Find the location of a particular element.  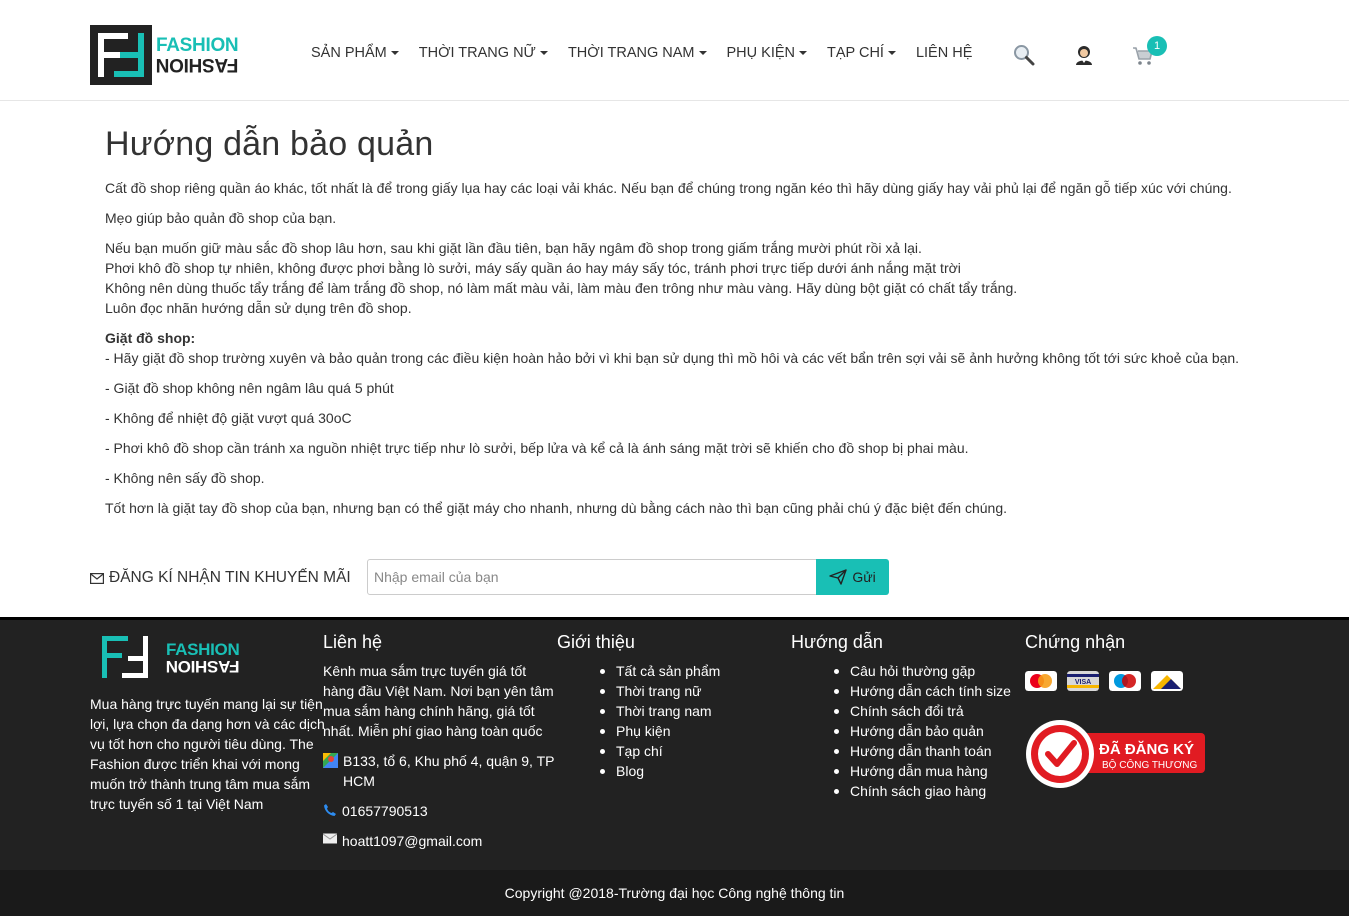

maestro-icon is located at coordinates (1125, 681).